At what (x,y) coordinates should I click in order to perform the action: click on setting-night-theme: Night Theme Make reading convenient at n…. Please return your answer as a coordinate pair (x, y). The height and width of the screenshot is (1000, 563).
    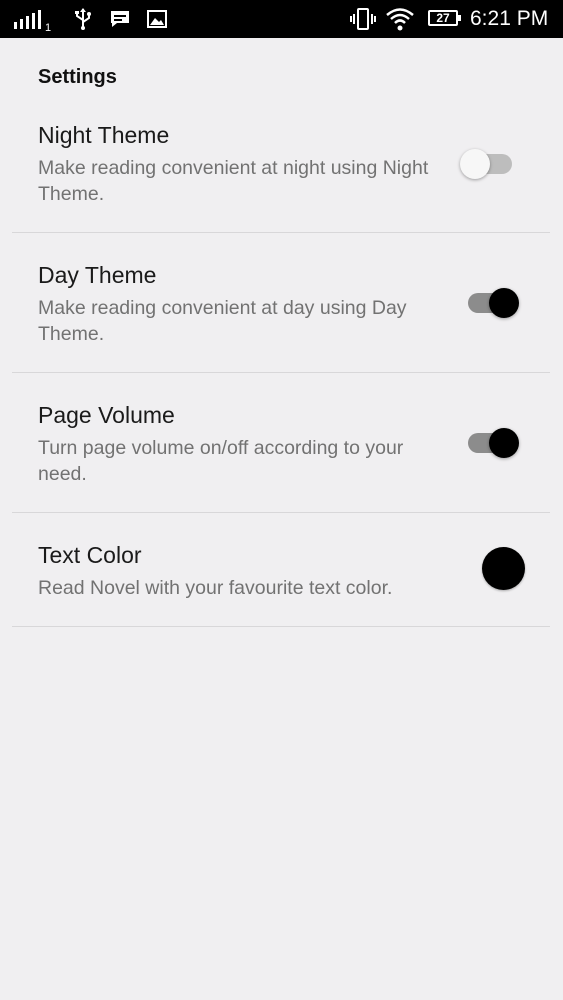
    Looking at the image, I should click on (281, 171).